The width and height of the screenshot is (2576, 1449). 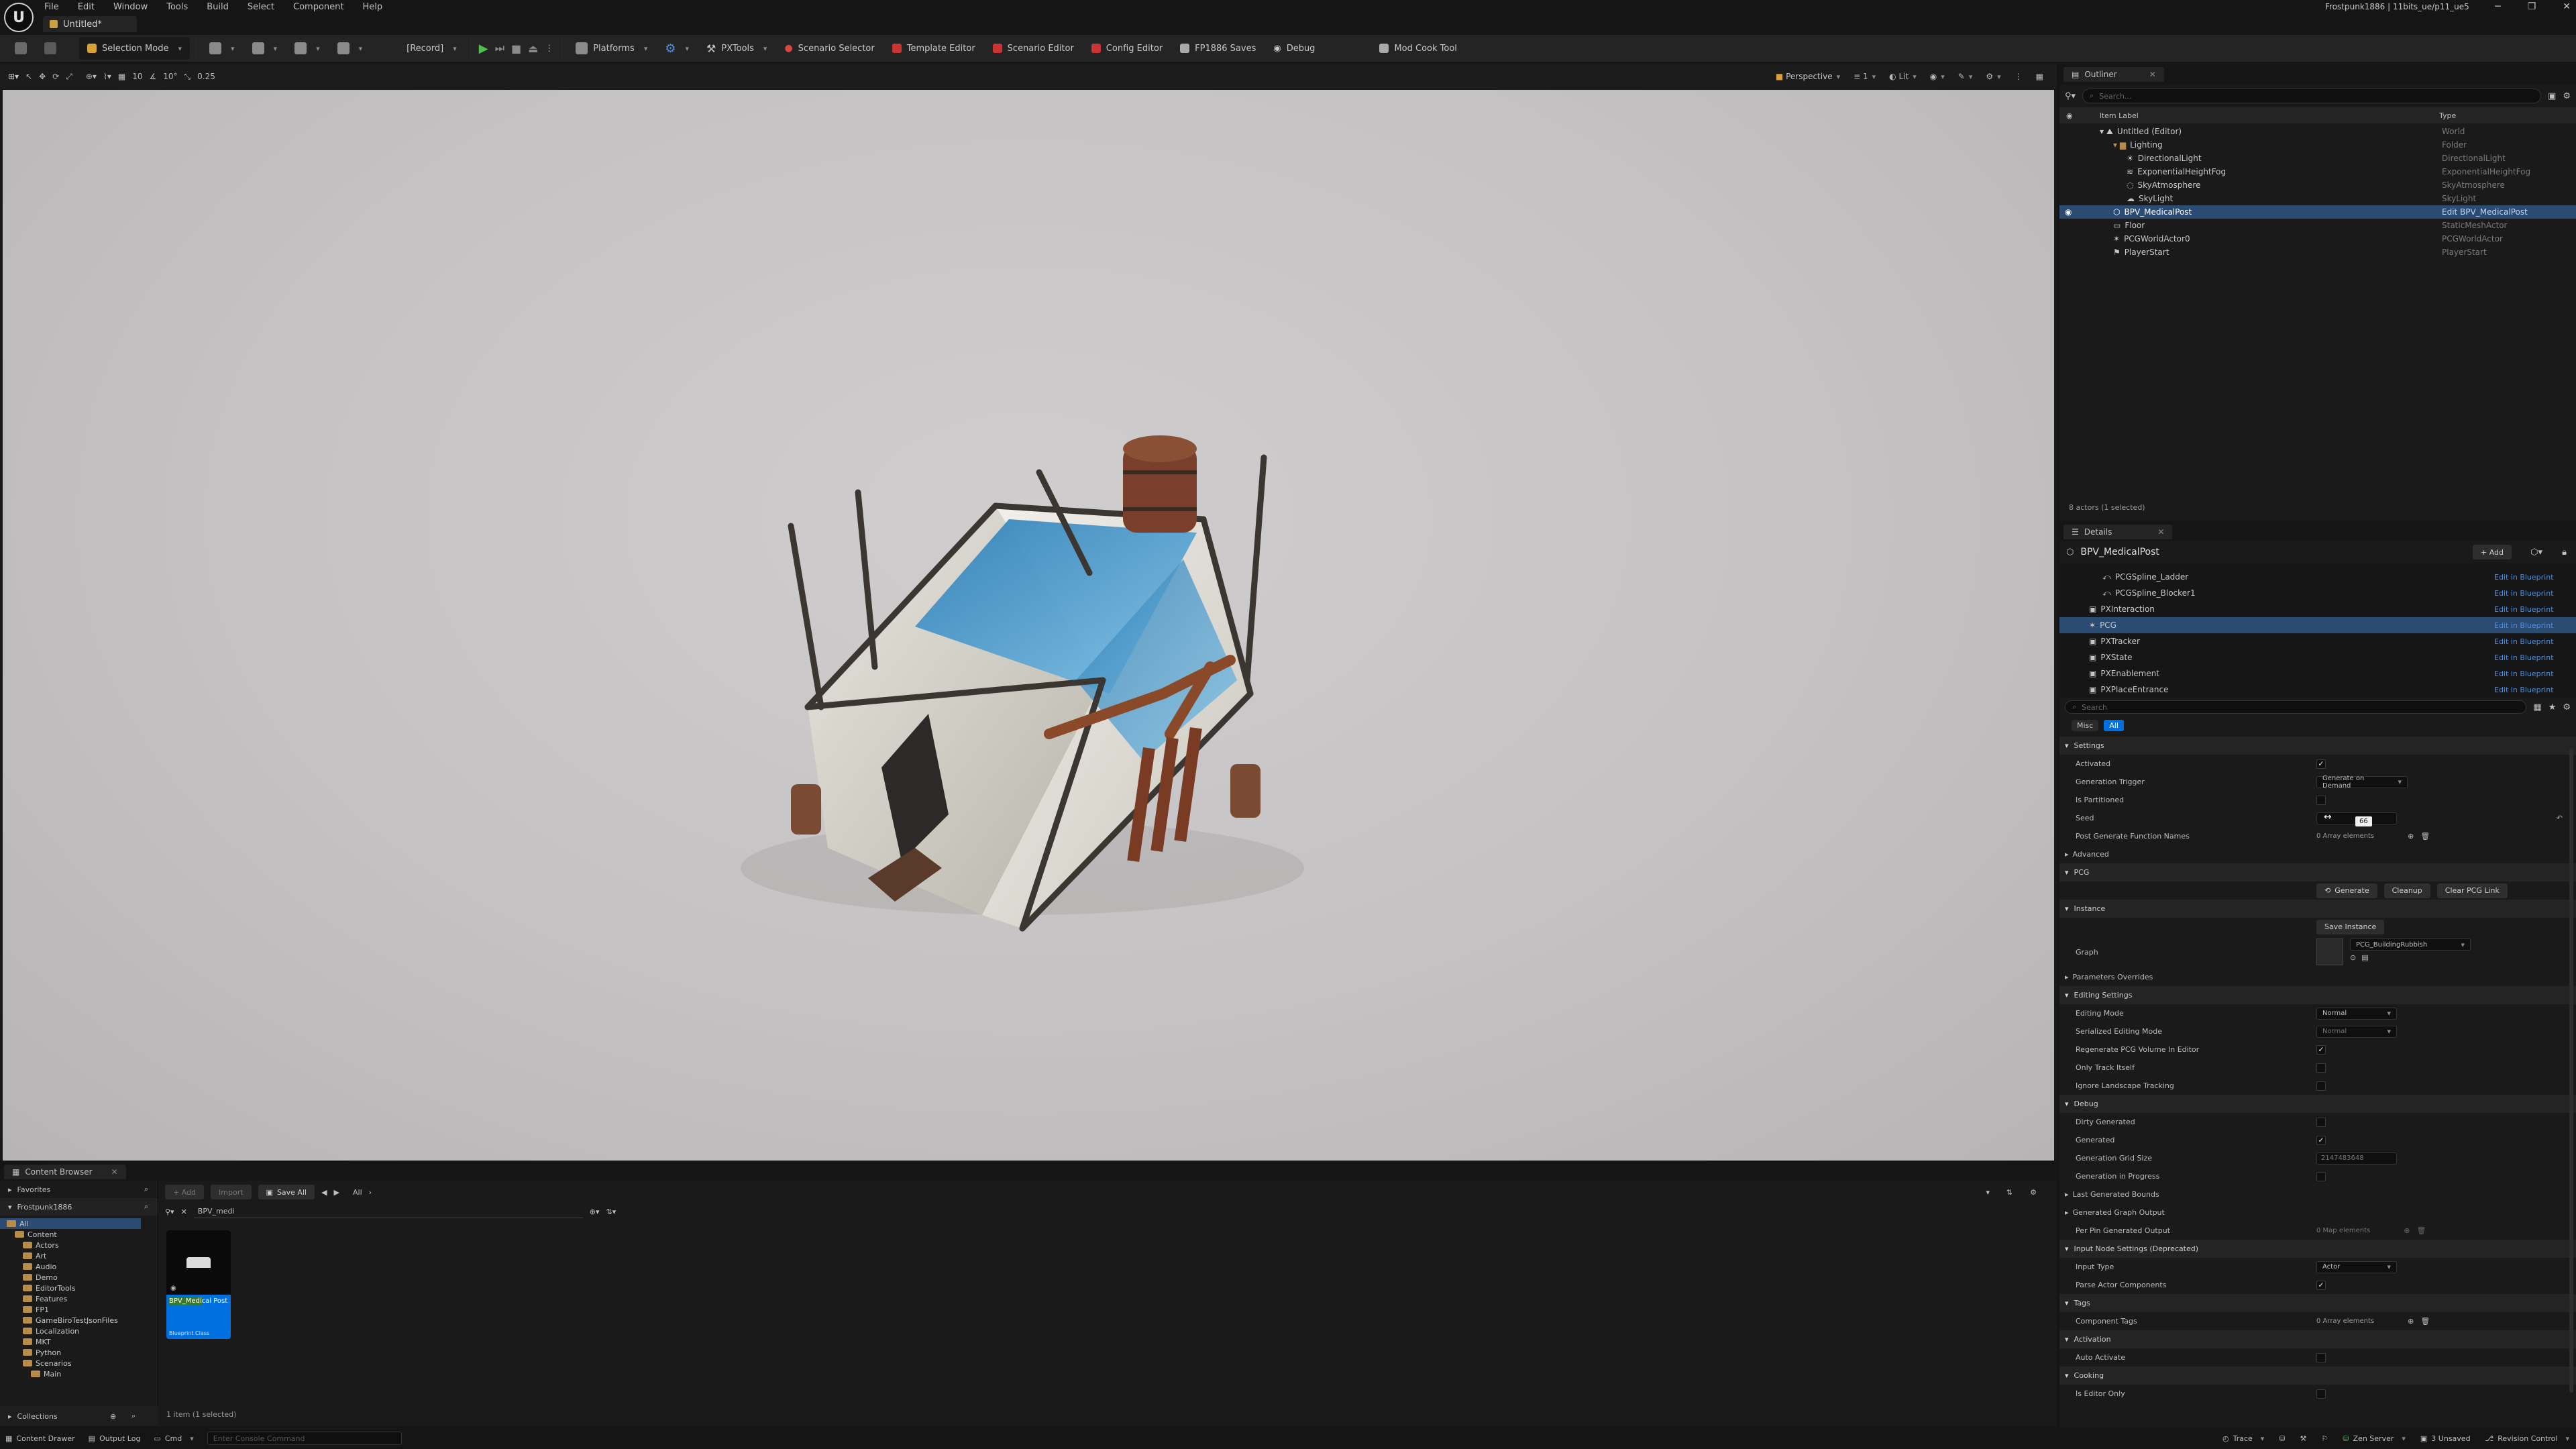 I want to click on folder-item: Demo, so click(x=79, y=1277).